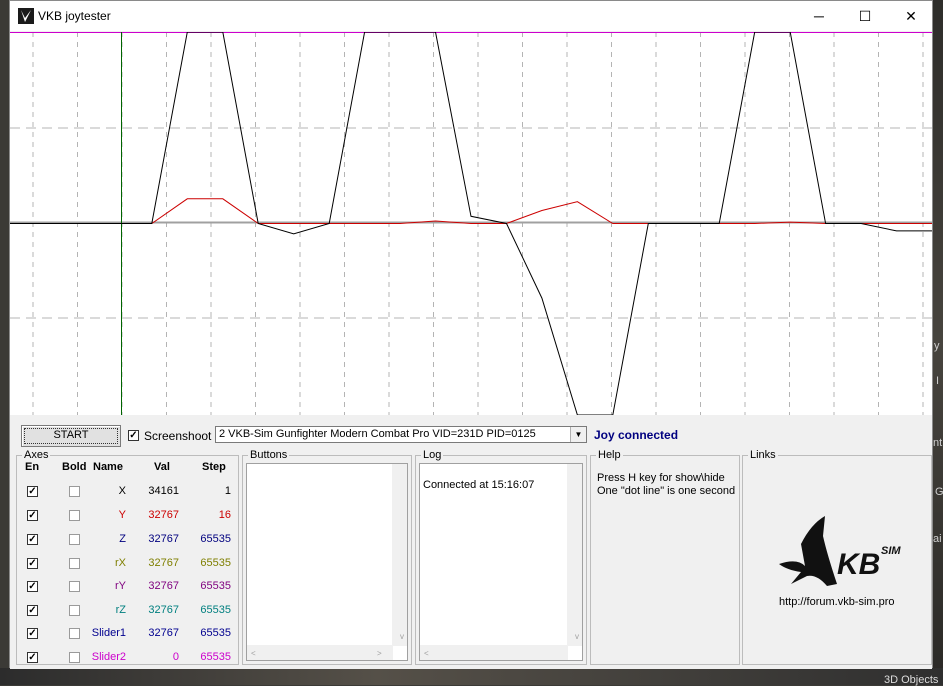 The height and width of the screenshot is (686, 943). I want to click on help-line: One "dot line" is one second, so click(666, 491).